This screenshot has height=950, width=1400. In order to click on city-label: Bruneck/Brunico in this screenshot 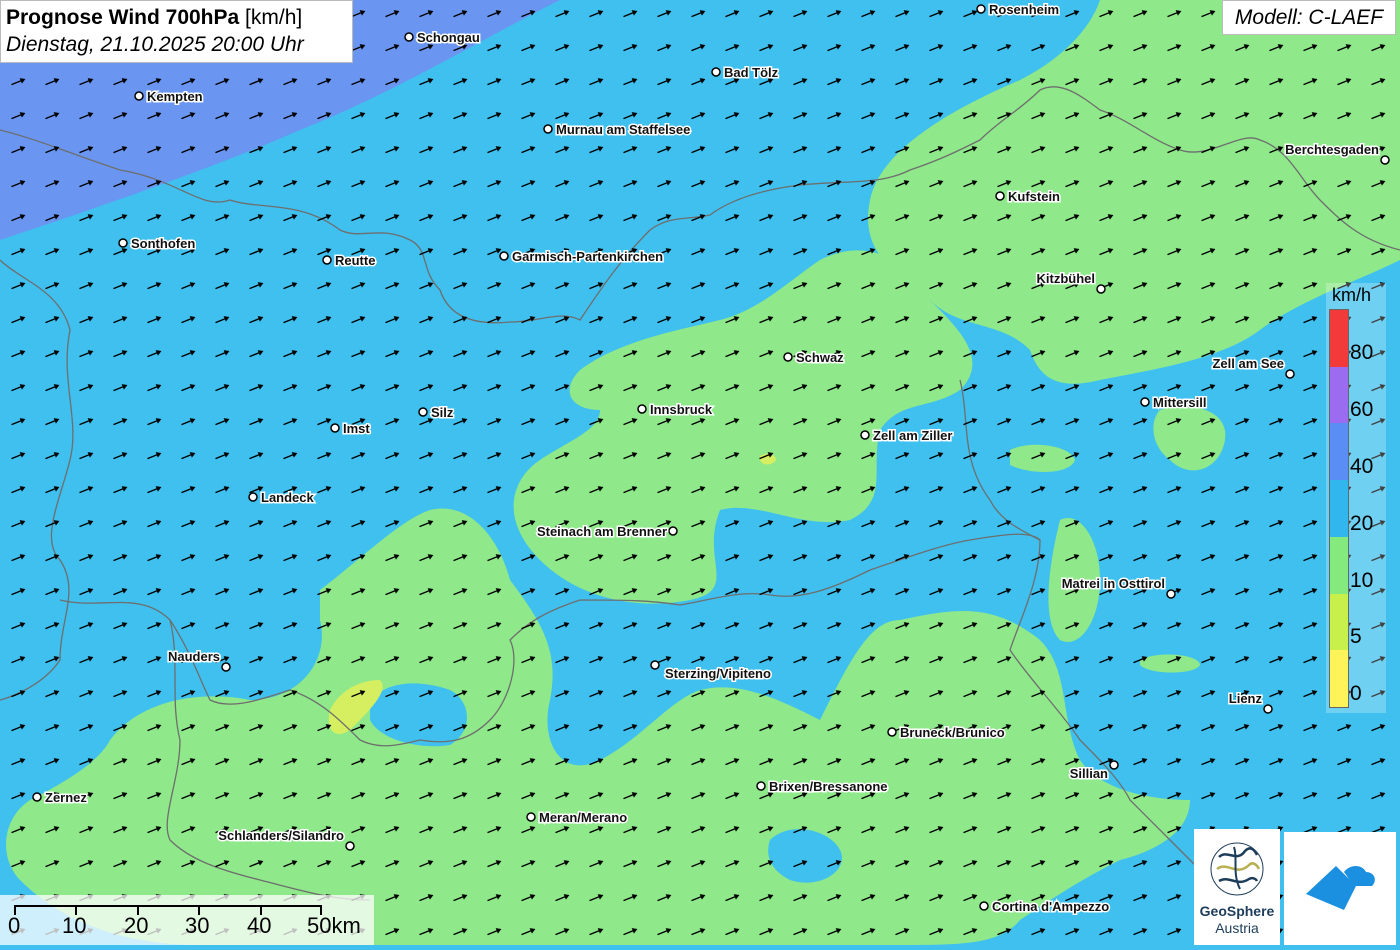, I will do `click(952, 732)`.